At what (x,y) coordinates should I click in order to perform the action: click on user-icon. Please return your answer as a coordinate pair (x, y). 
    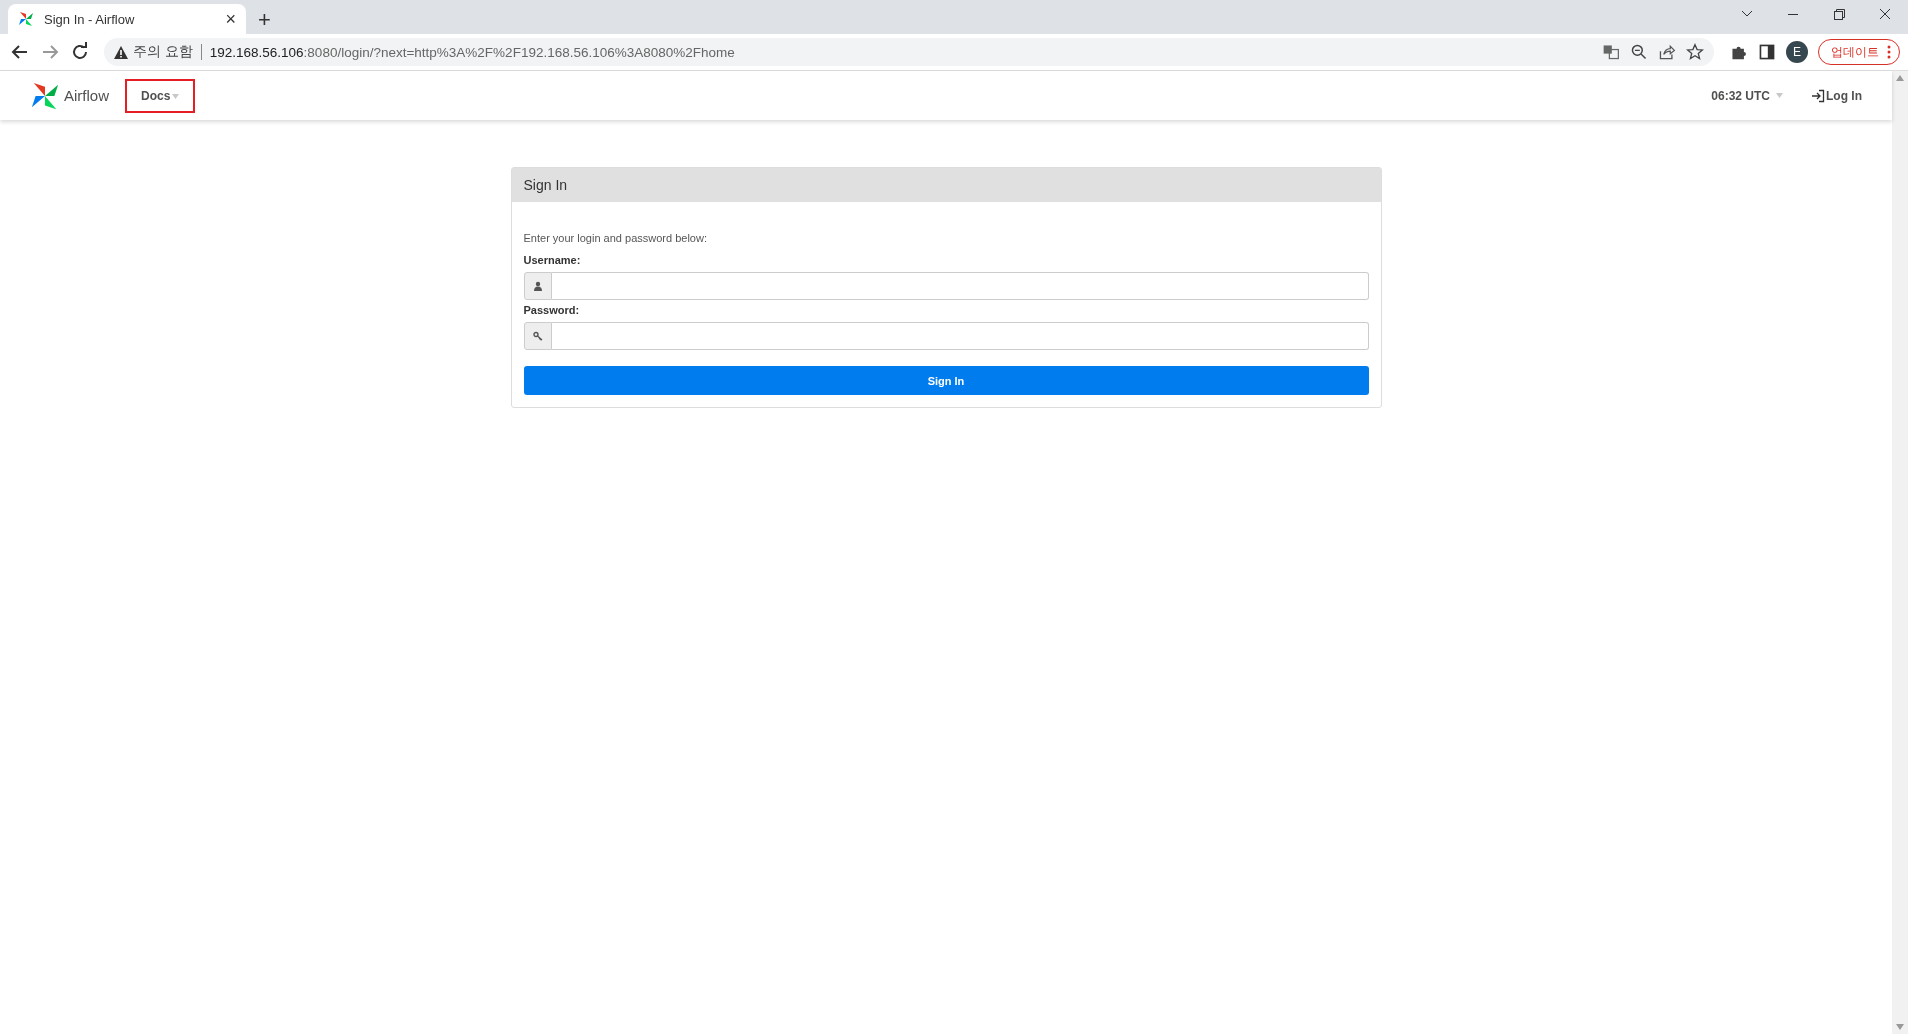
    Looking at the image, I should click on (537, 286).